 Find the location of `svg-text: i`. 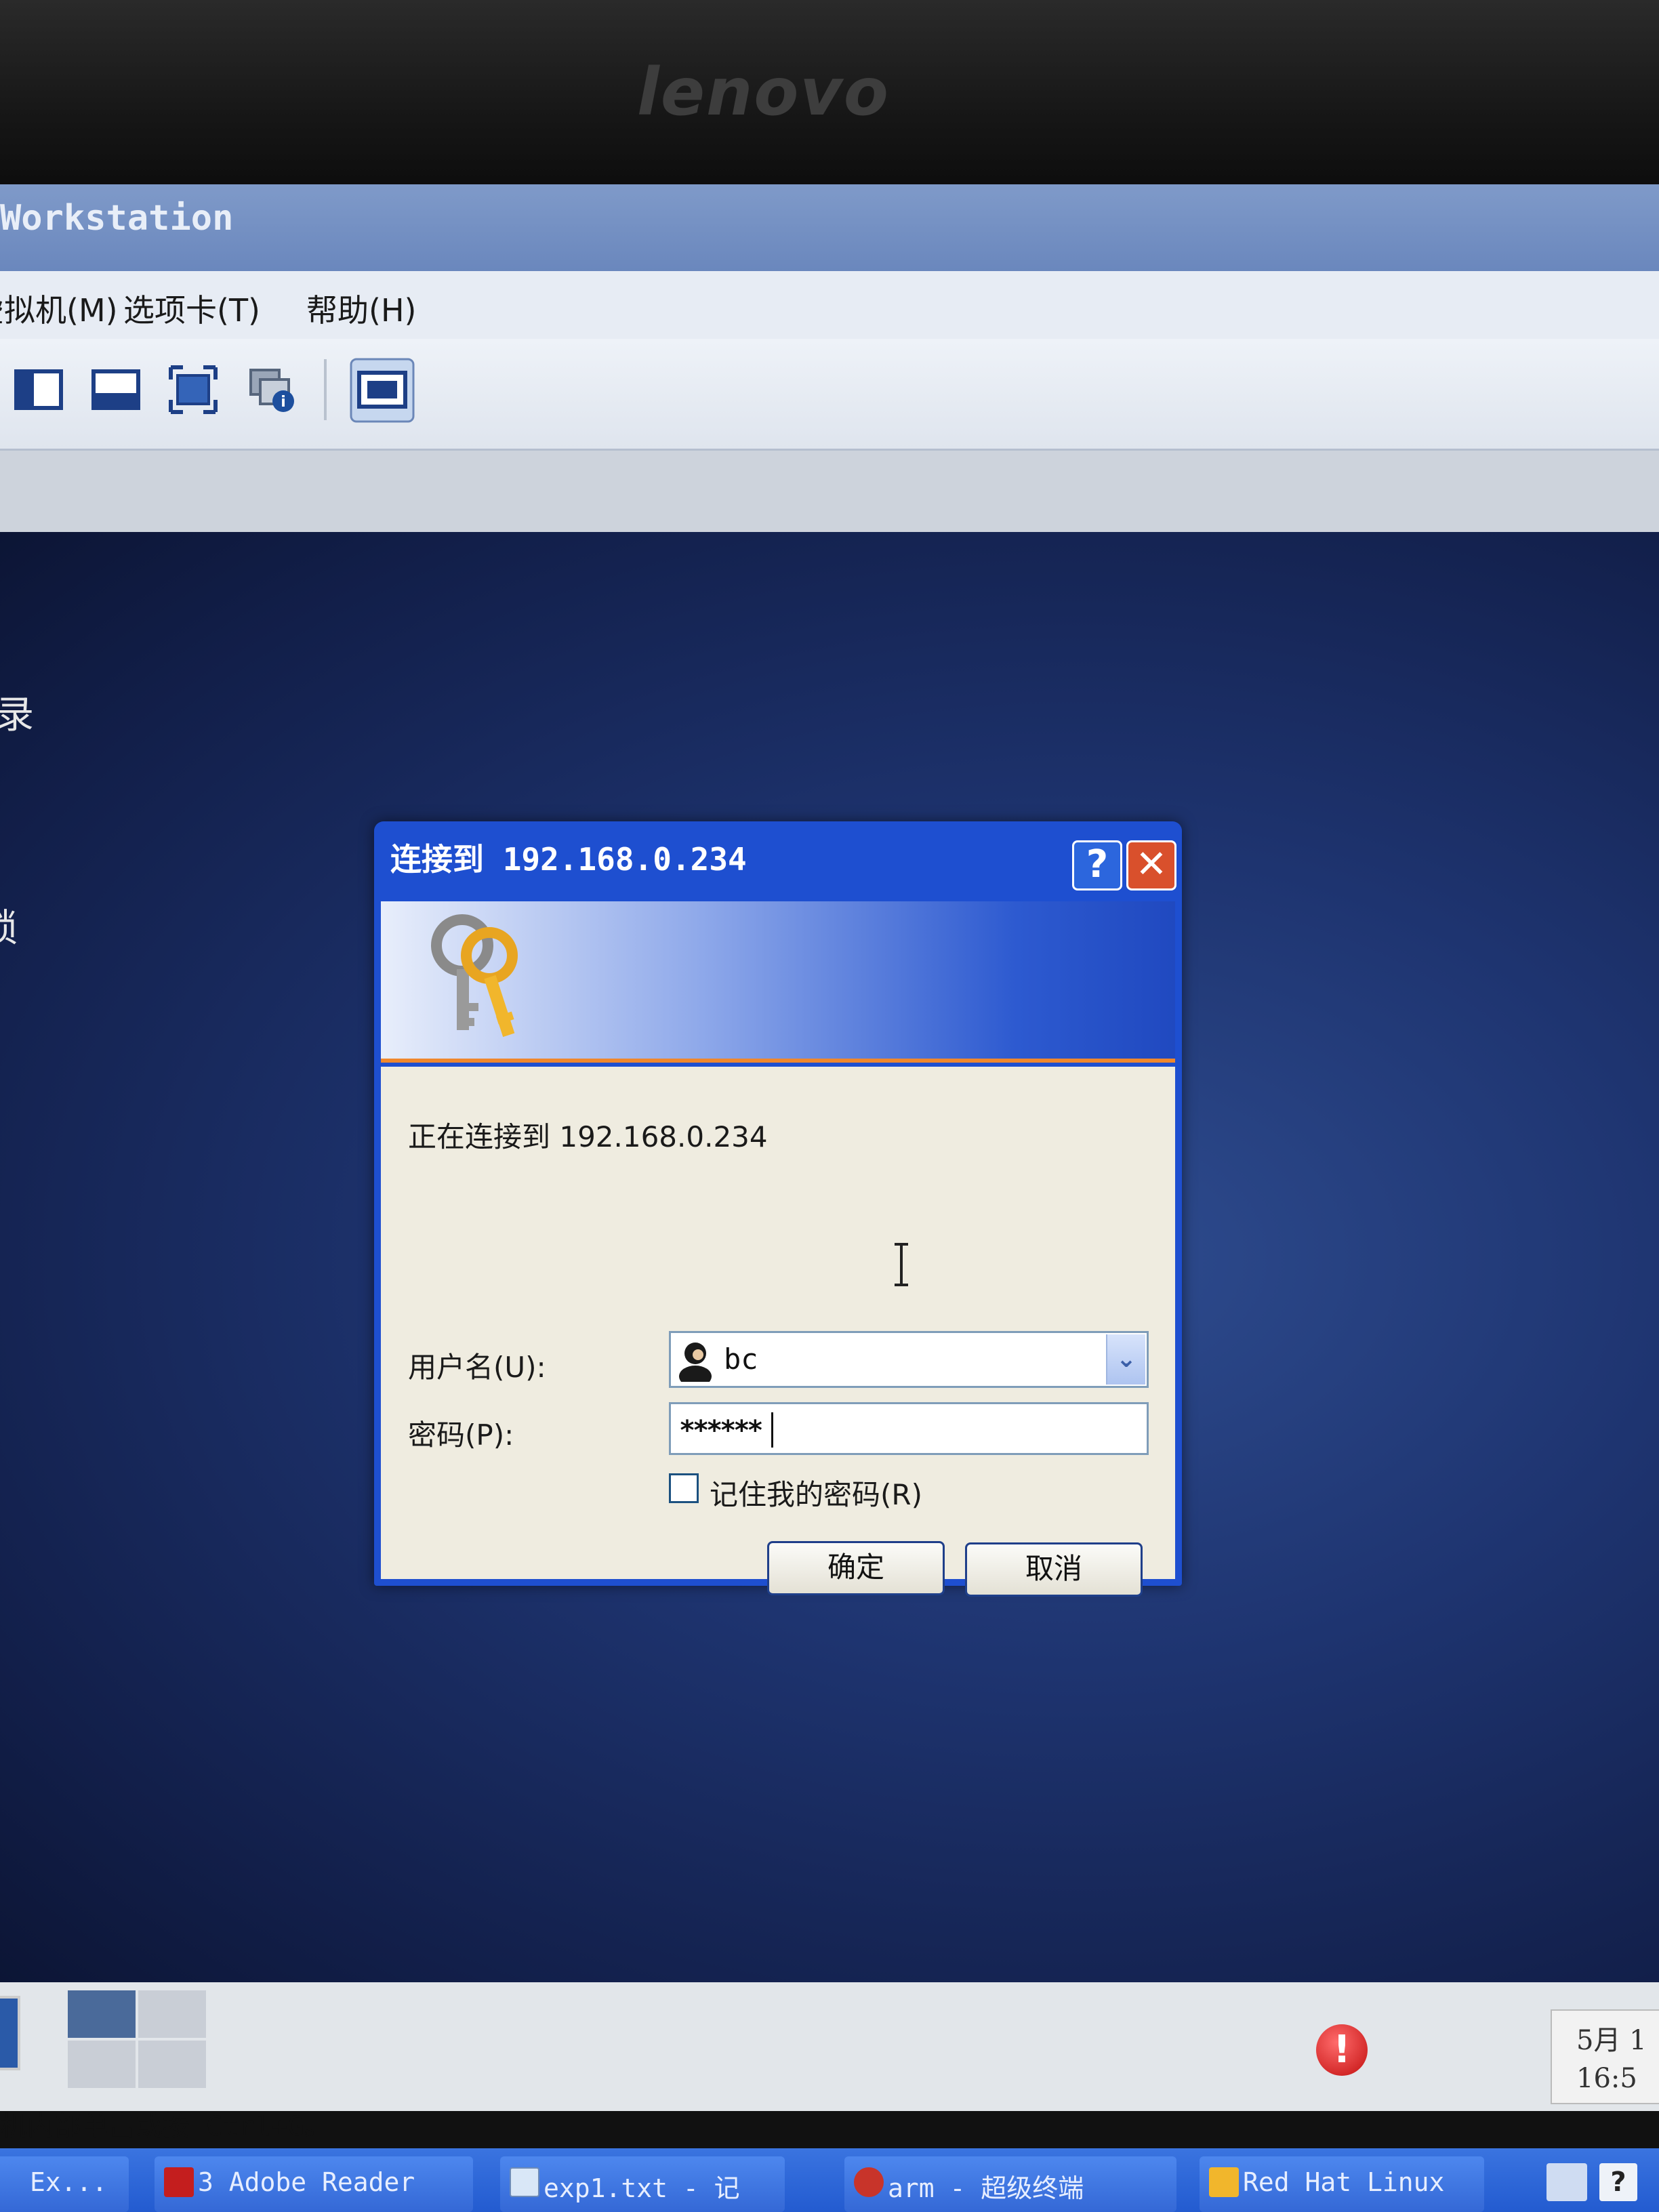

svg-text: i is located at coordinates (284, 403).